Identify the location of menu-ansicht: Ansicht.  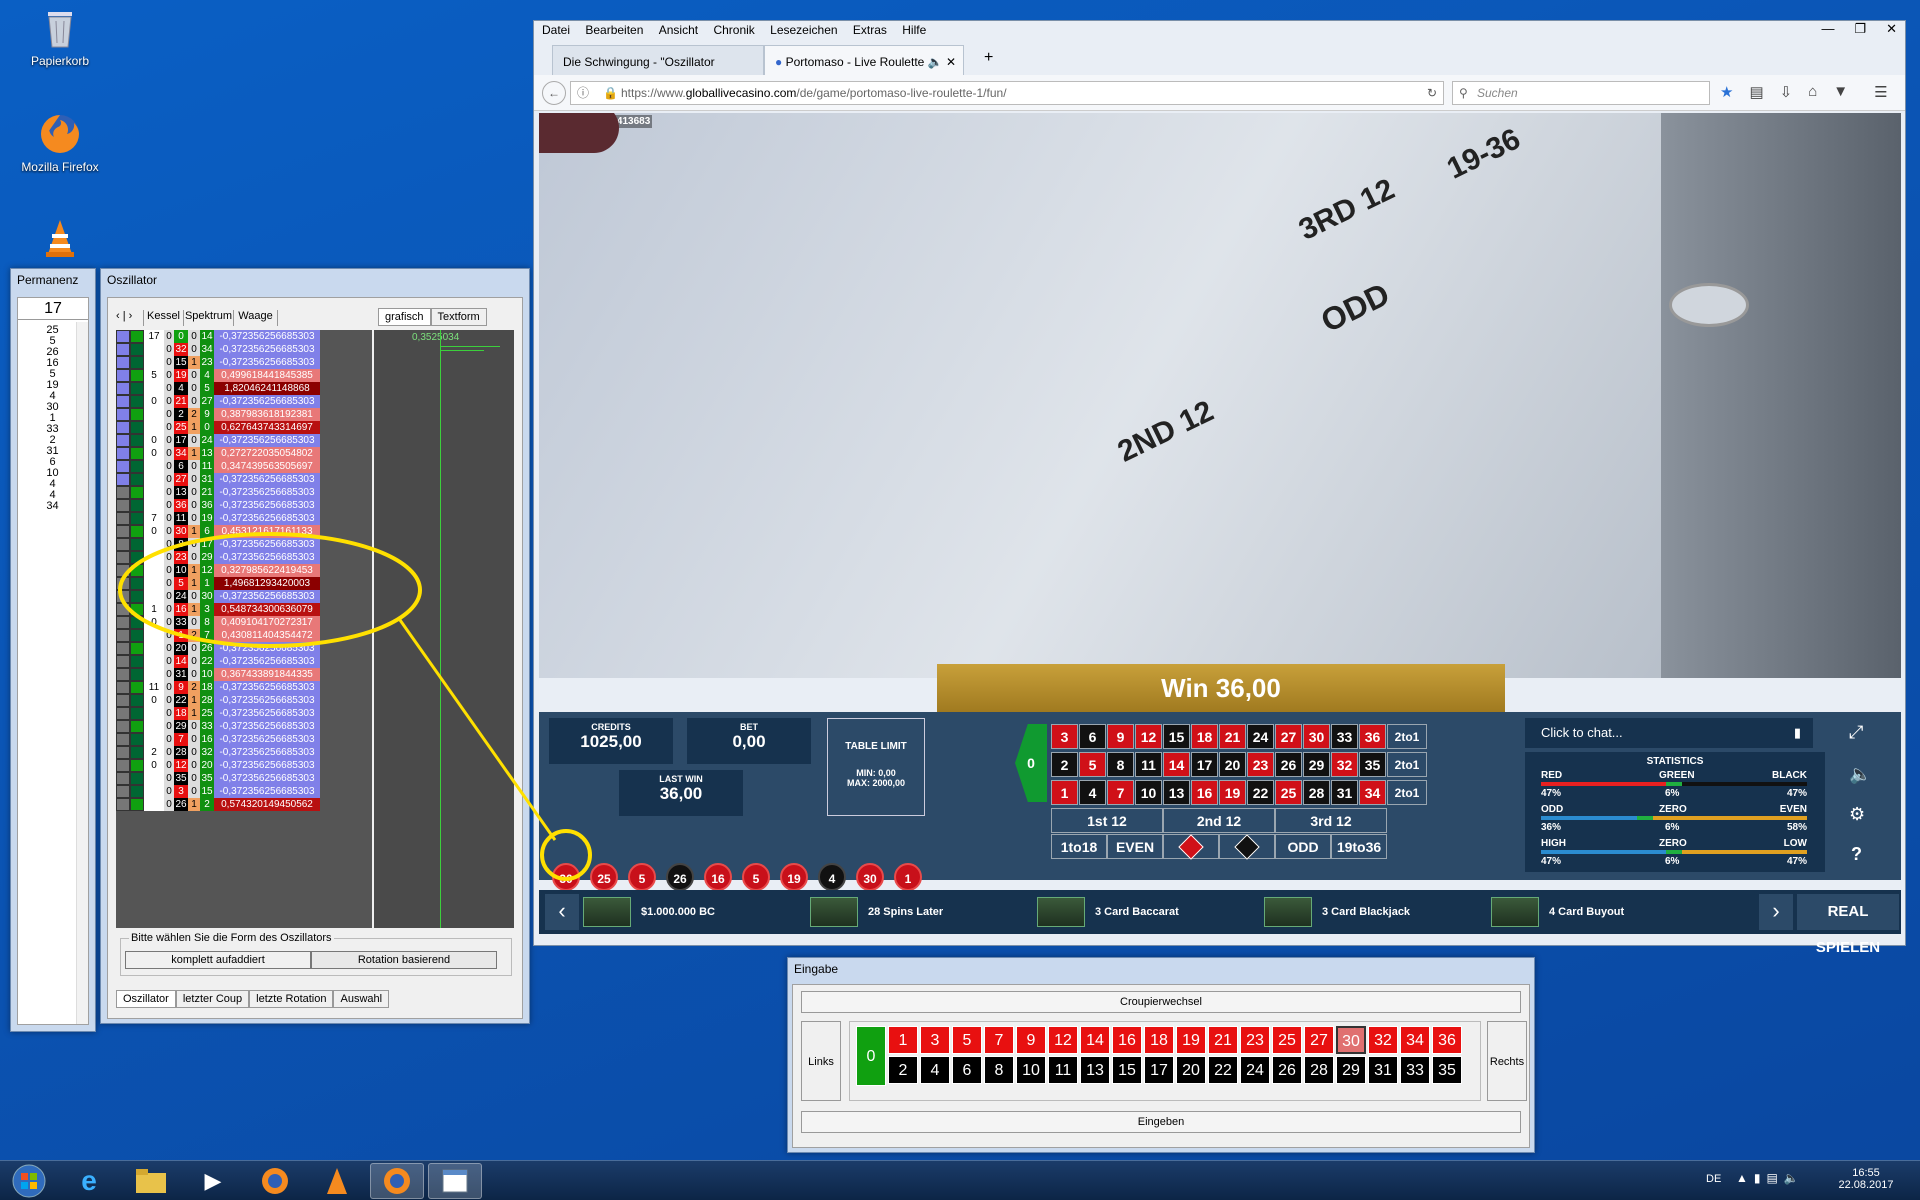
(678, 30).